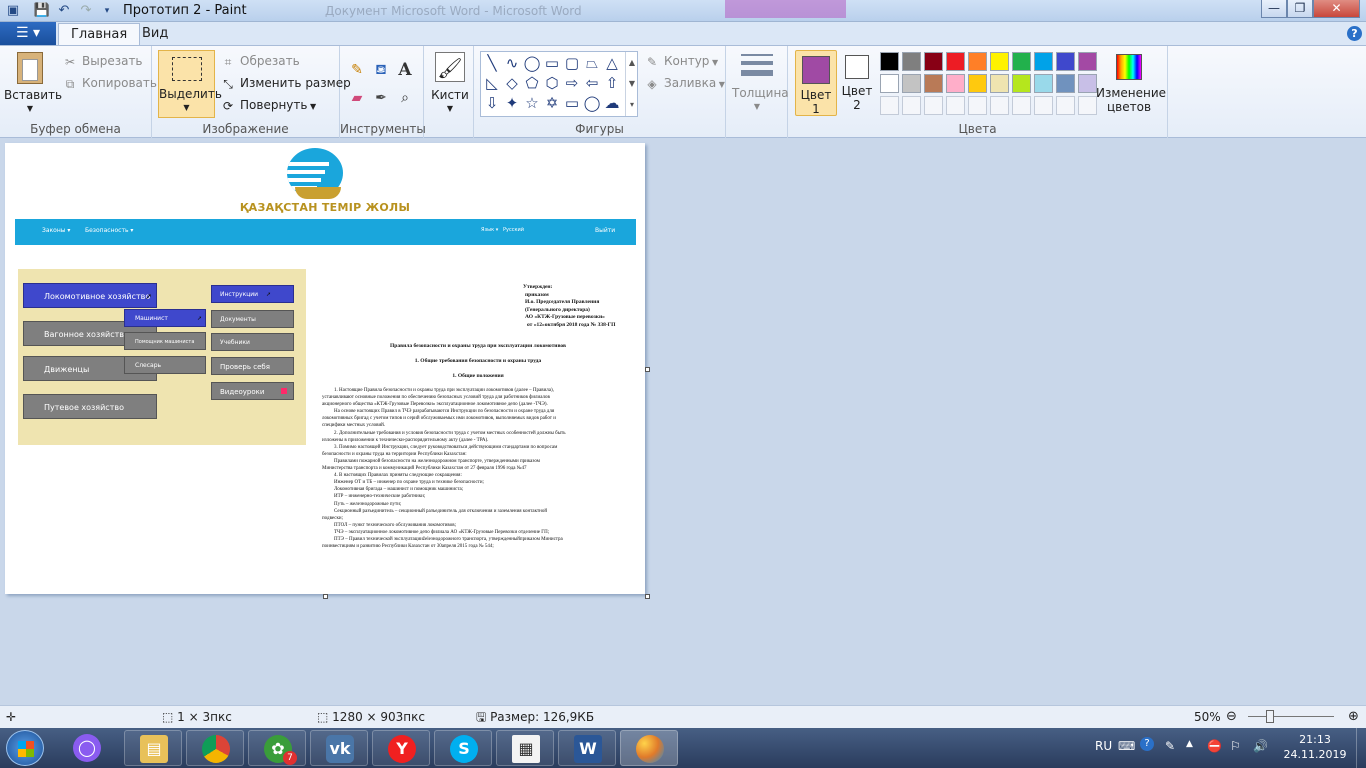 Image resolution: width=1366 pixels, height=768 pixels. What do you see at coordinates (463, 748) in the screenshot?
I see `taskbar-skype: S` at bounding box center [463, 748].